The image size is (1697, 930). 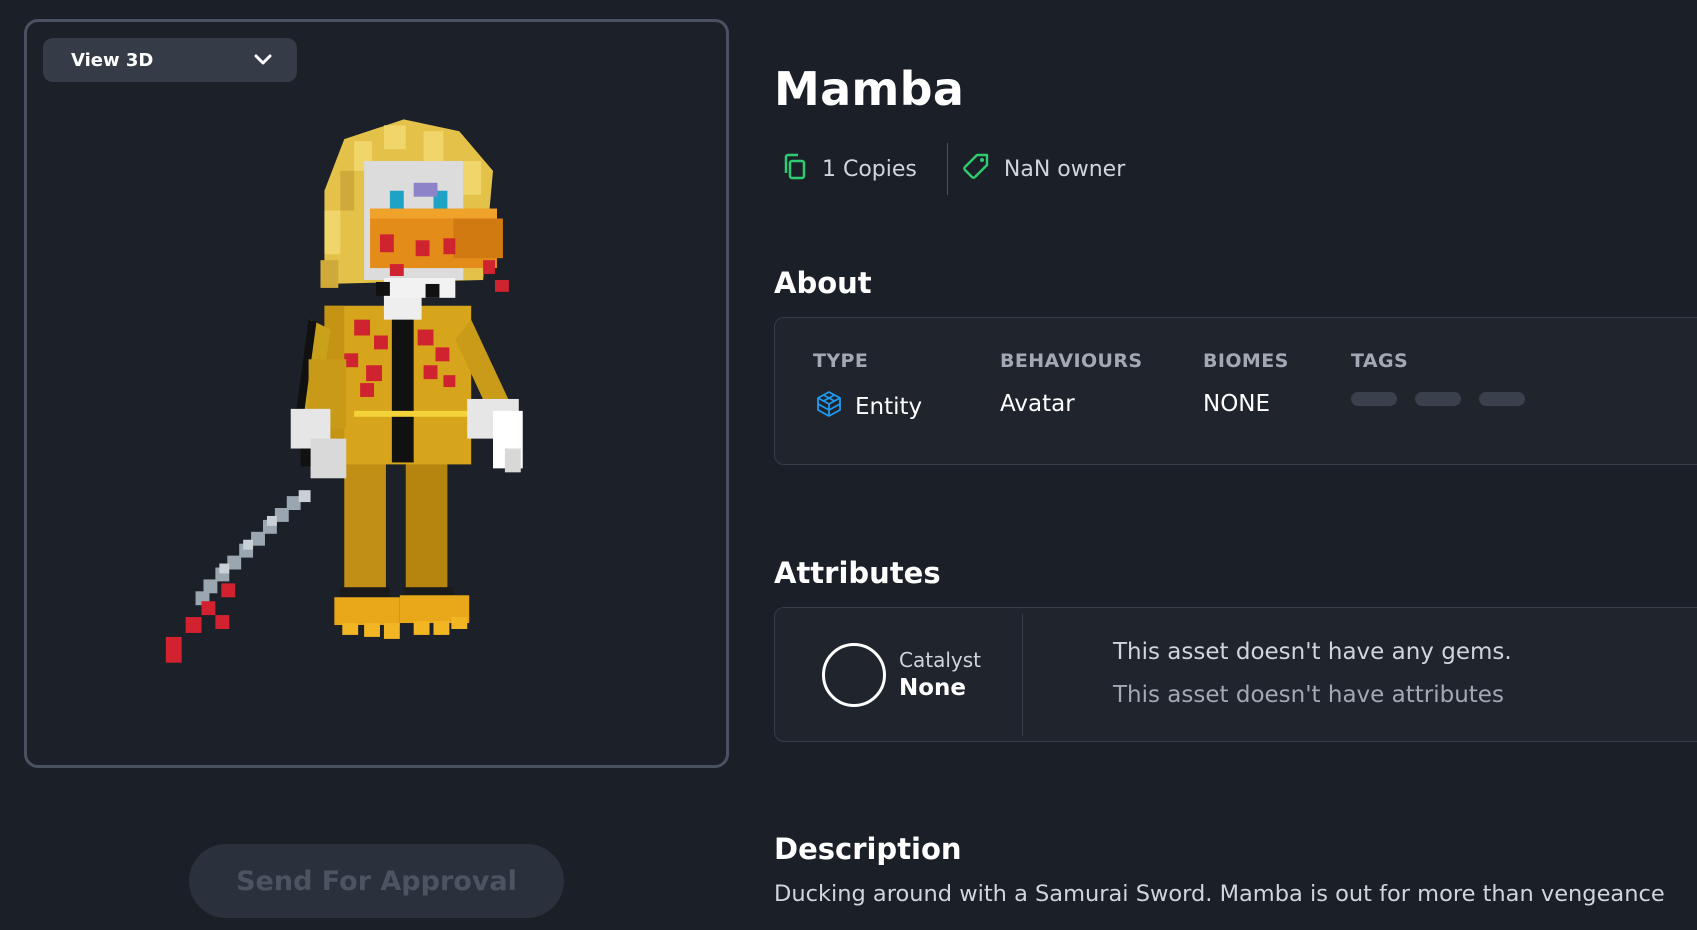 I want to click on biomes-label: BIOMES, so click(x=1246, y=361).